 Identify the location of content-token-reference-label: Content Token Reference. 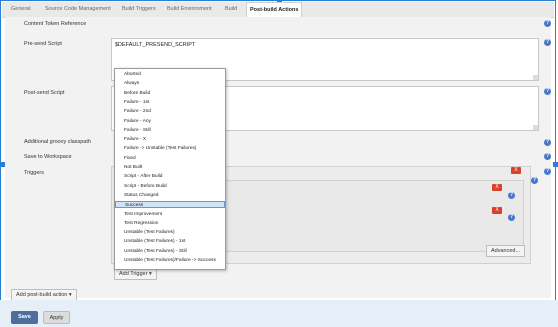
(55, 24).